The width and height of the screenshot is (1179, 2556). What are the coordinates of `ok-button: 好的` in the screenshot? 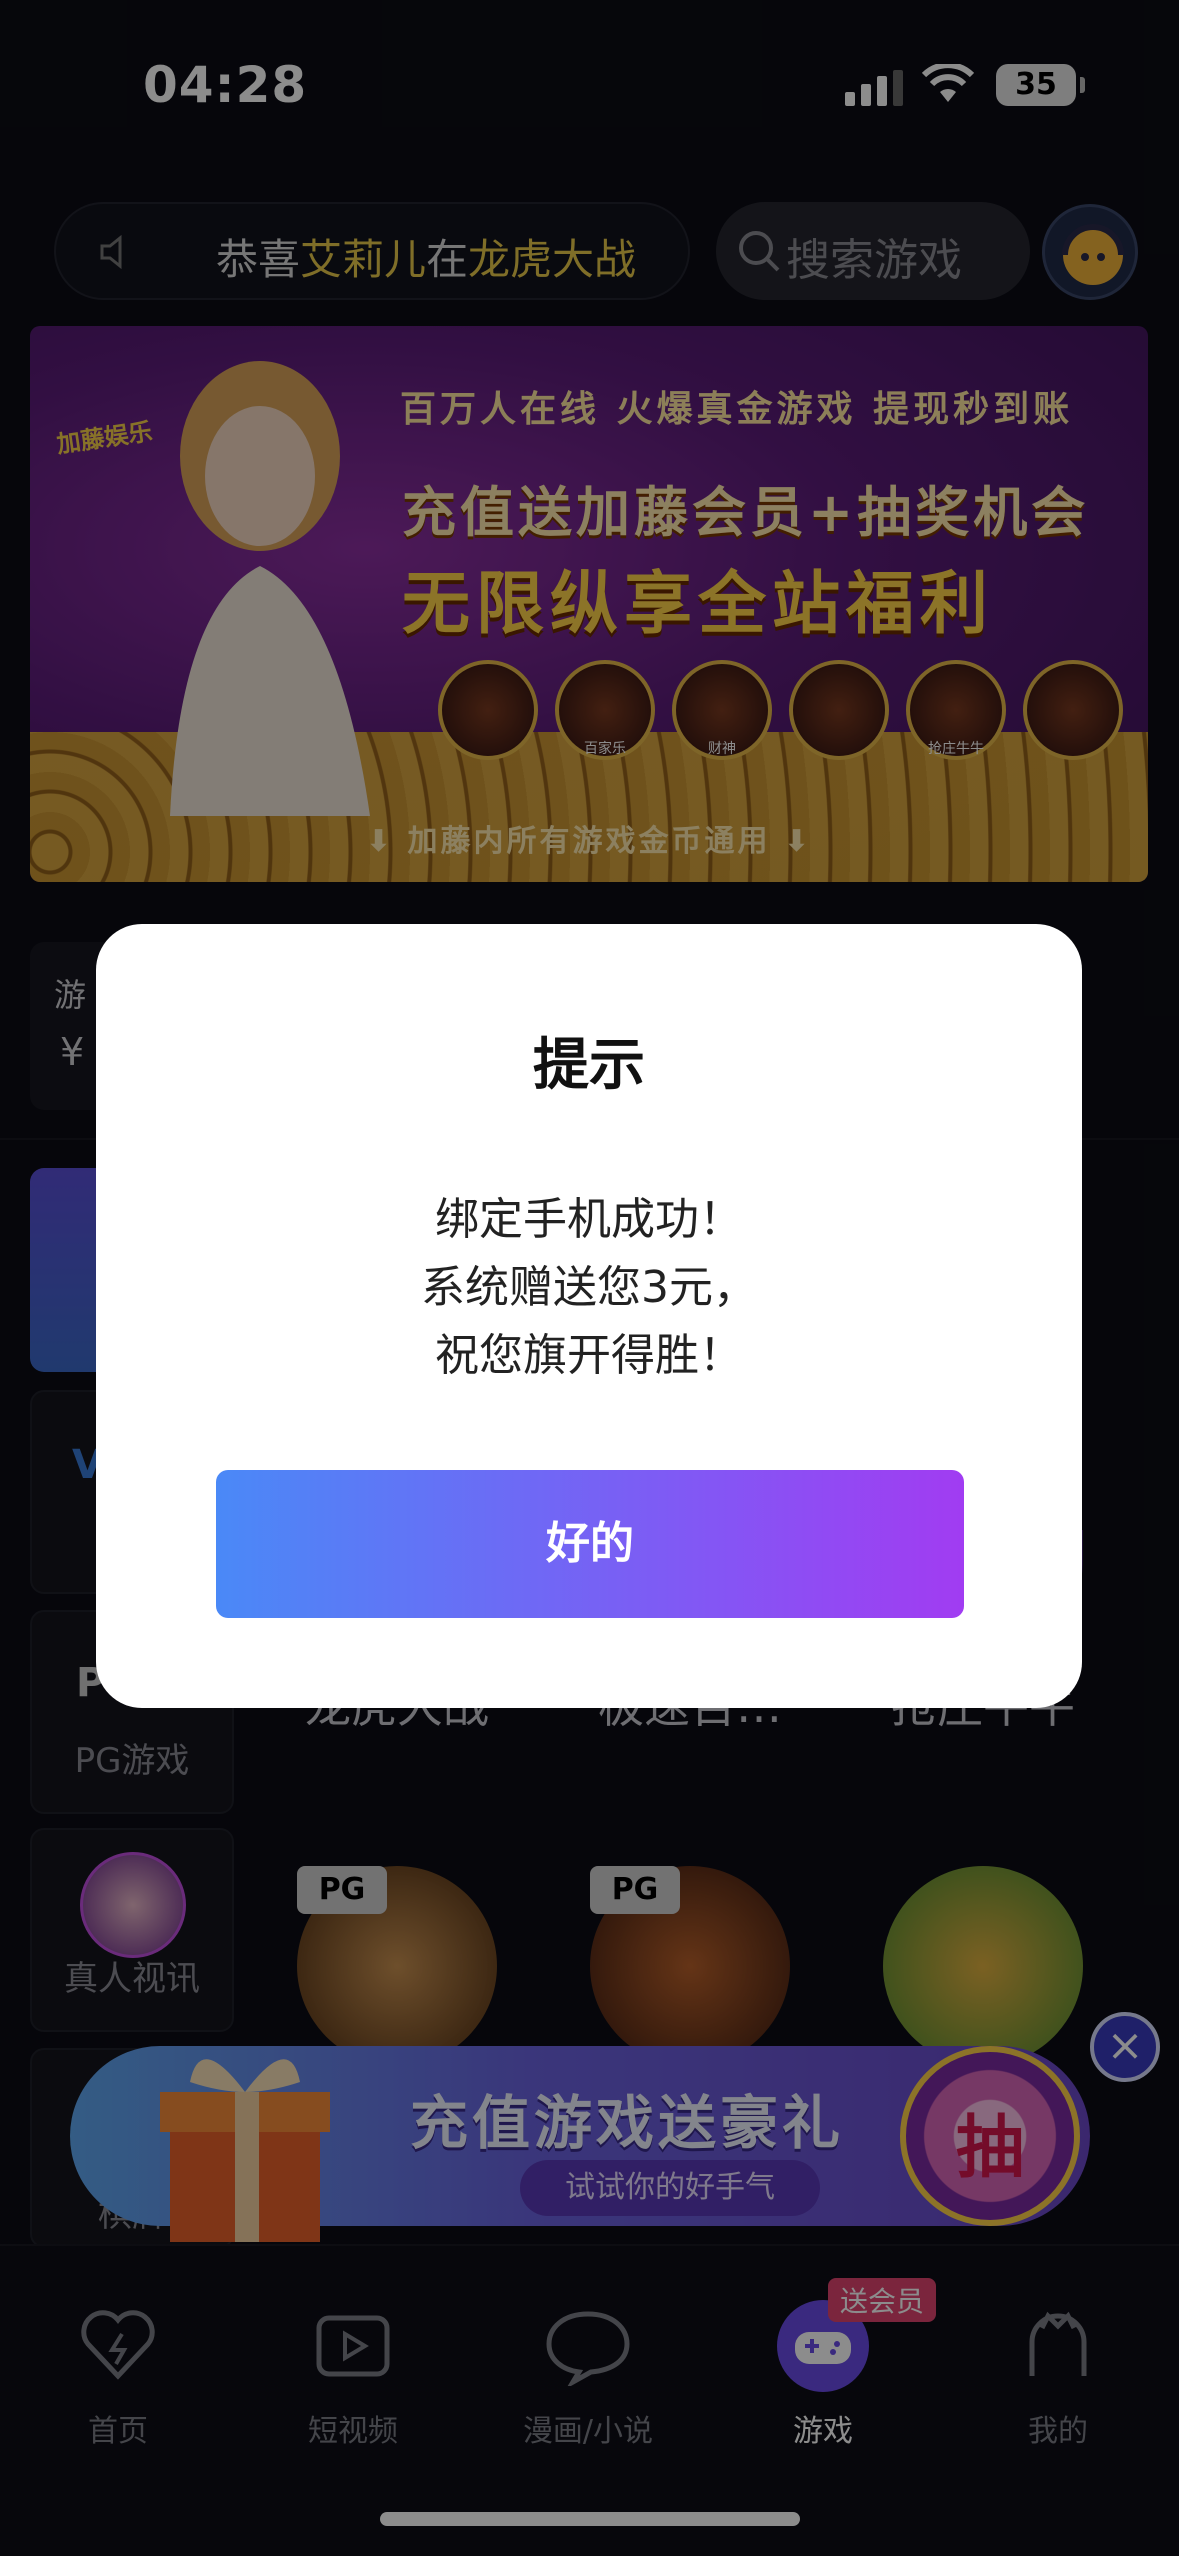 It's located at (590, 1544).